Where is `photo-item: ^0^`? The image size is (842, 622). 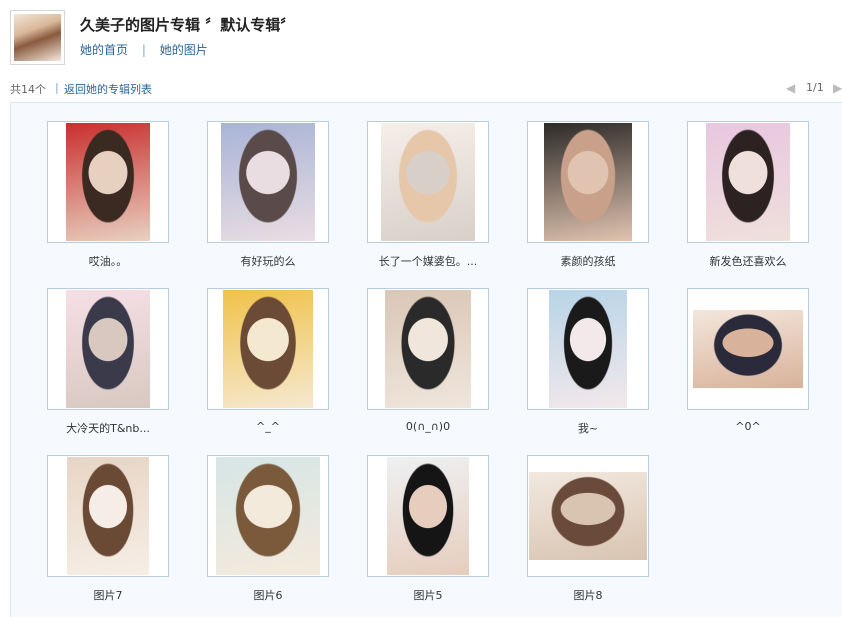 photo-item: ^0^ is located at coordinates (748, 371).